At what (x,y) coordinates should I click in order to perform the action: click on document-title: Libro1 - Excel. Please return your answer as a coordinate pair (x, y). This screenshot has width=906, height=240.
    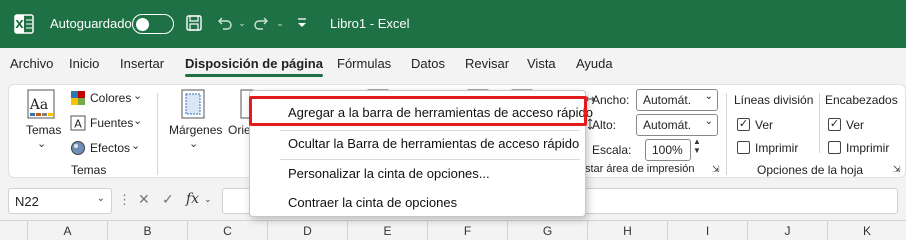
    Looking at the image, I should click on (370, 23).